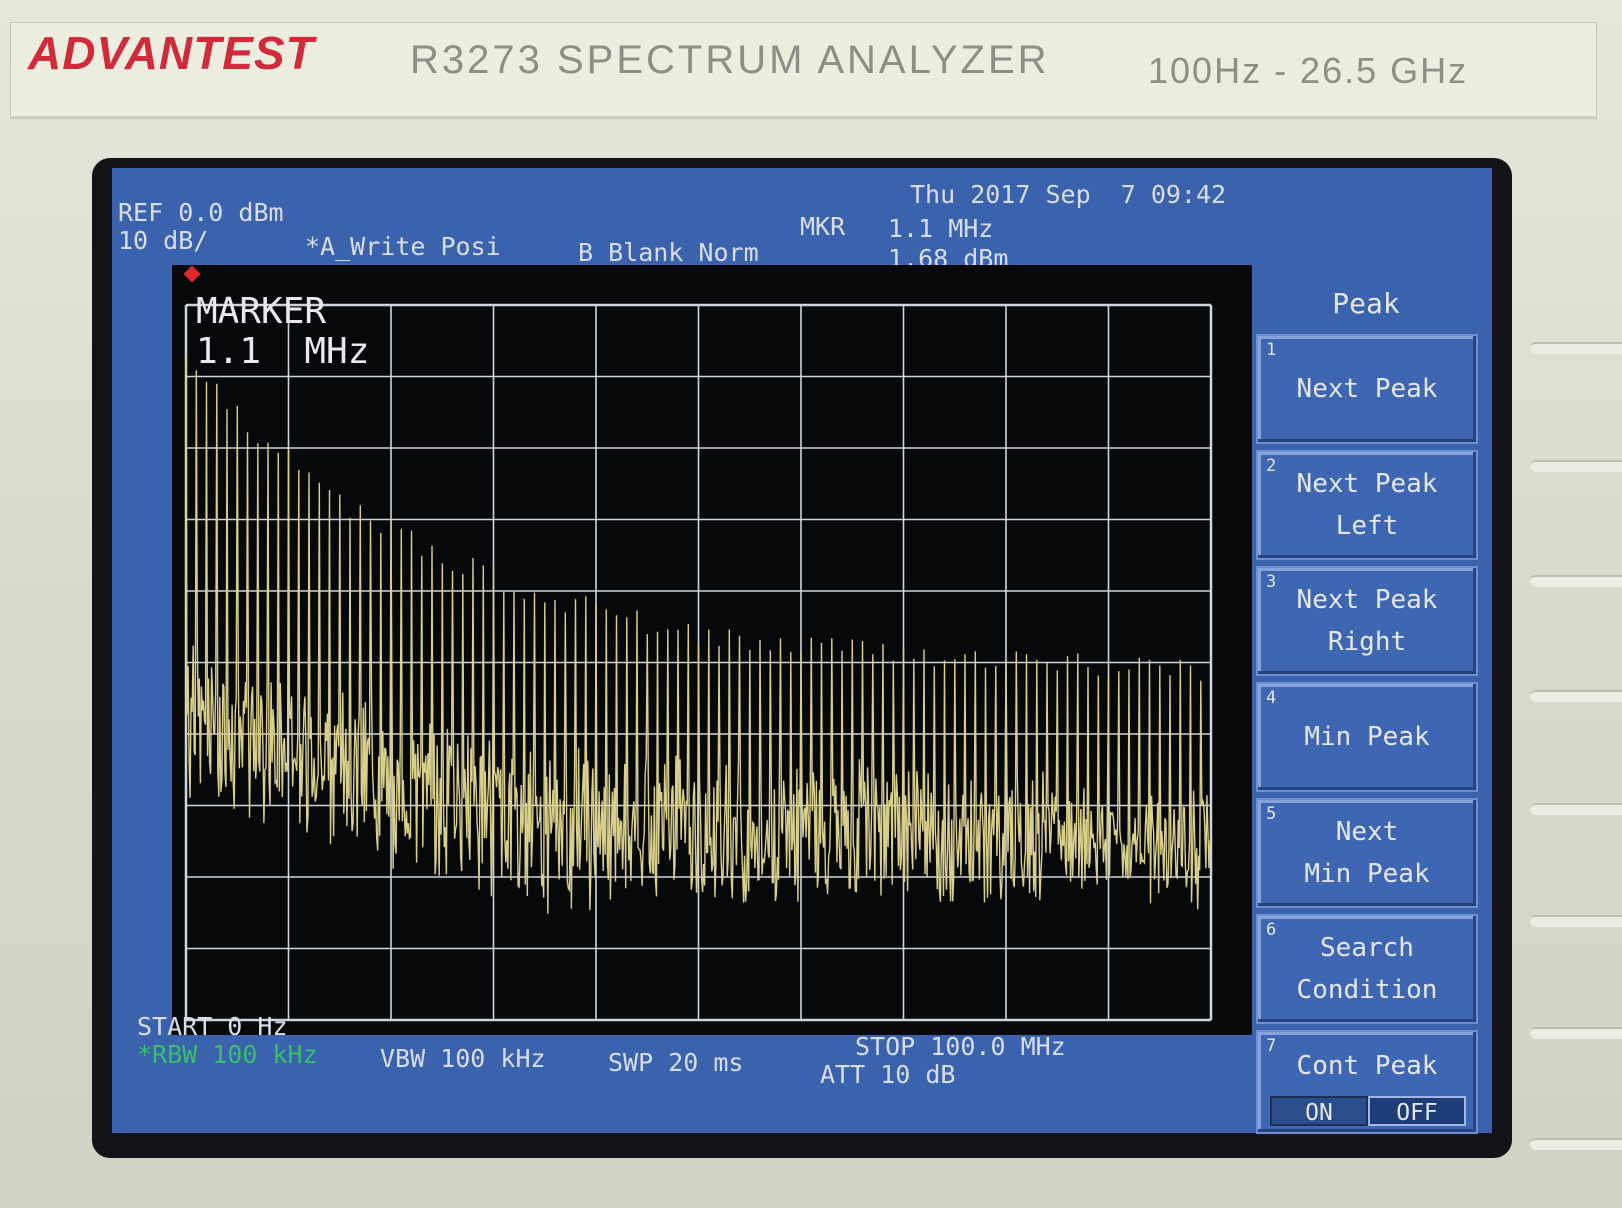  What do you see at coordinates (823, 226) in the screenshot?
I see `marker-label: MKR` at bounding box center [823, 226].